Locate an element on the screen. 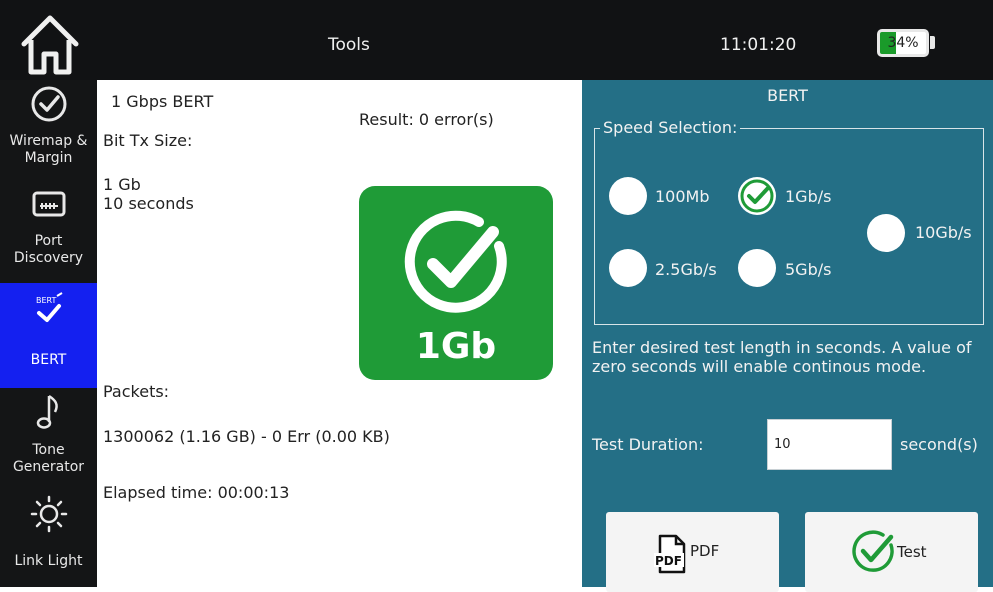 Image resolution: width=993 pixels, height=592 pixels. packets-value: 1300062 (1.16 GB) - 0 Err (0.00 KB) is located at coordinates (246, 436).